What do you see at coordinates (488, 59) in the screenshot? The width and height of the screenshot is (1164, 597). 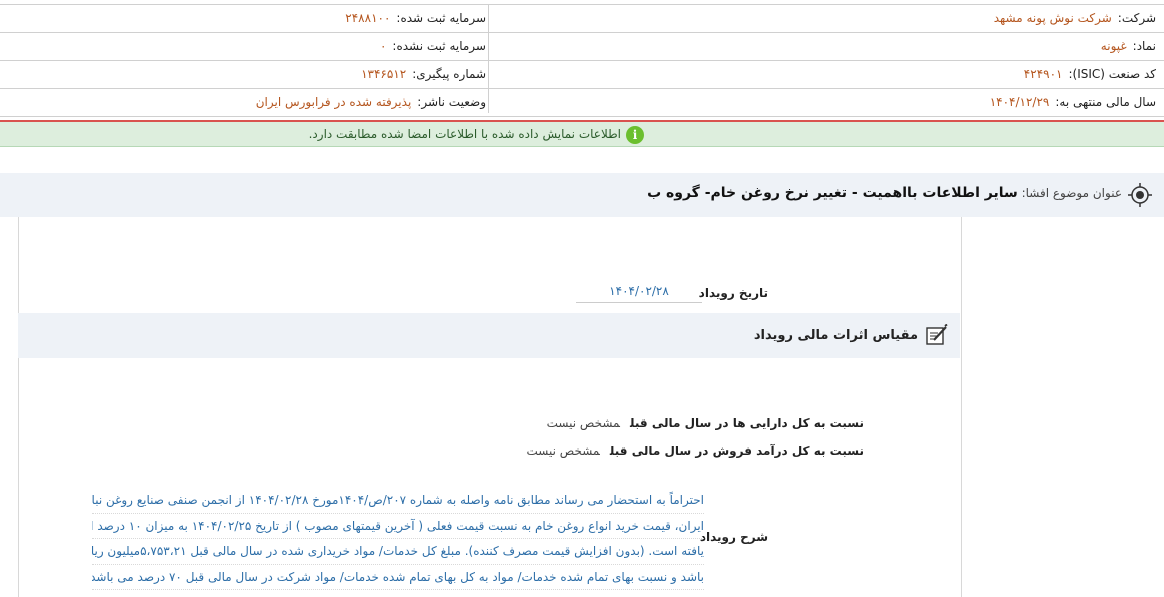 I see `column-divider` at bounding box center [488, 59].